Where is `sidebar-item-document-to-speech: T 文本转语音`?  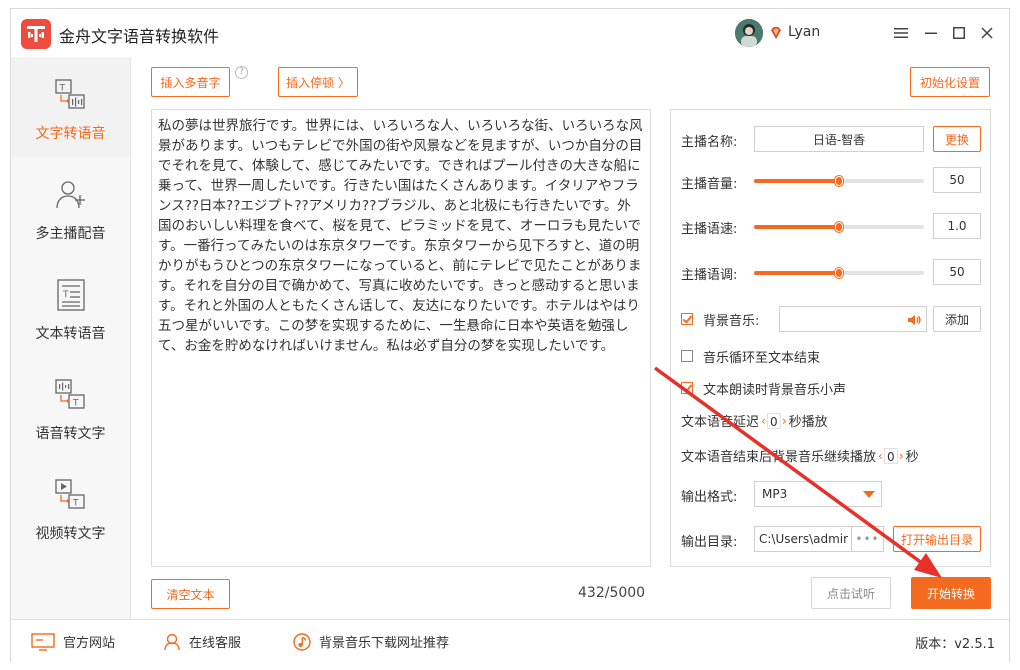 sidebar-item-document-to-speech: T 文本转语音 is located at coordinates (70, 307).